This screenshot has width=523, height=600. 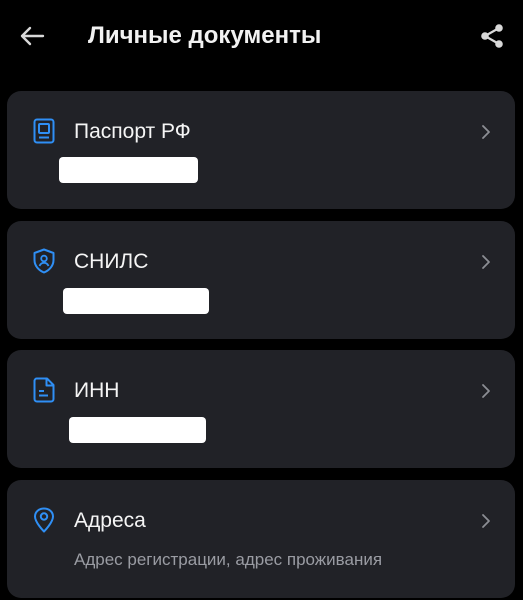 I want to click on shield-person-icon, so click(x=44, y=261).